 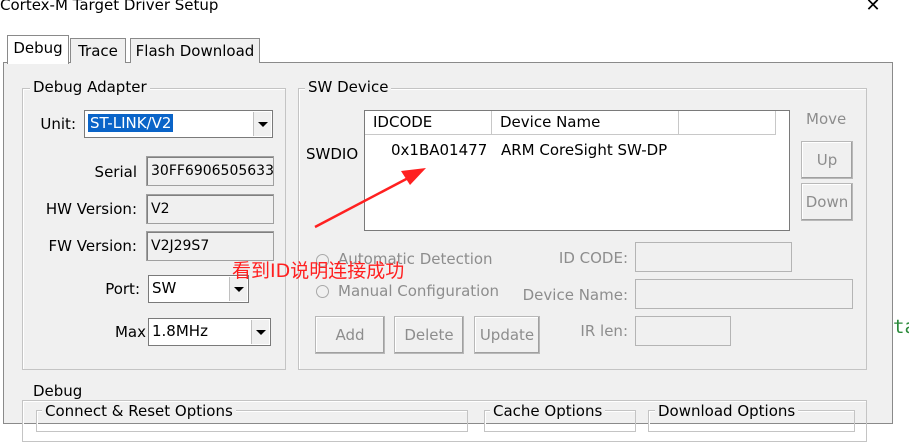 I want to click on tab-flash-download: Flash Download, so click(x=195, y=50).